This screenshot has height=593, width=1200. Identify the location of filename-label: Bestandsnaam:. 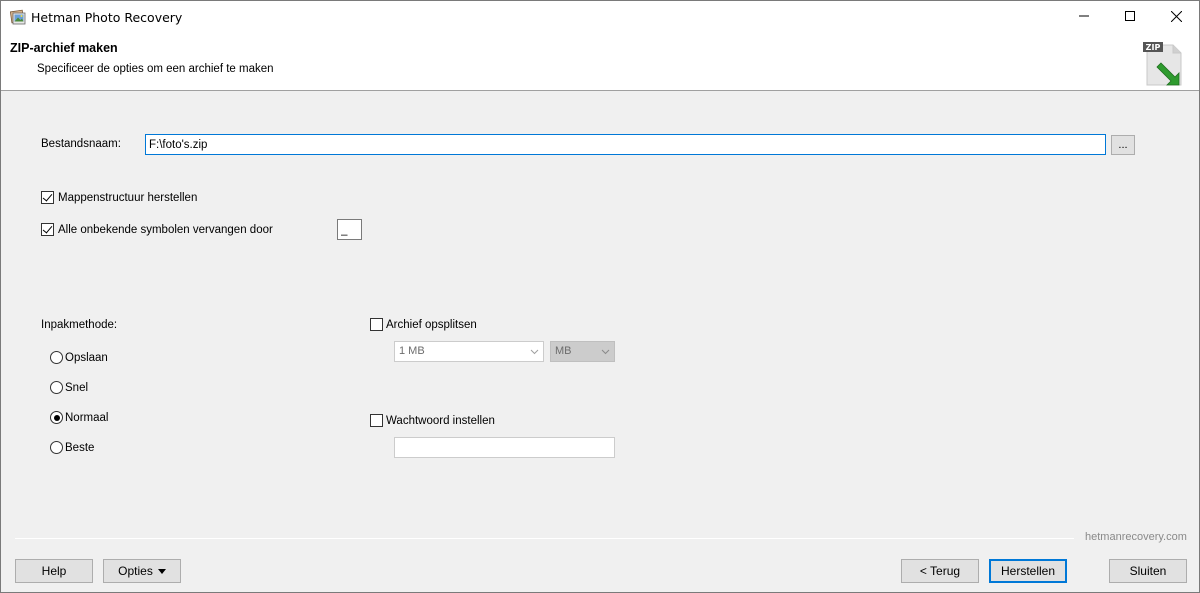
(81, 144).